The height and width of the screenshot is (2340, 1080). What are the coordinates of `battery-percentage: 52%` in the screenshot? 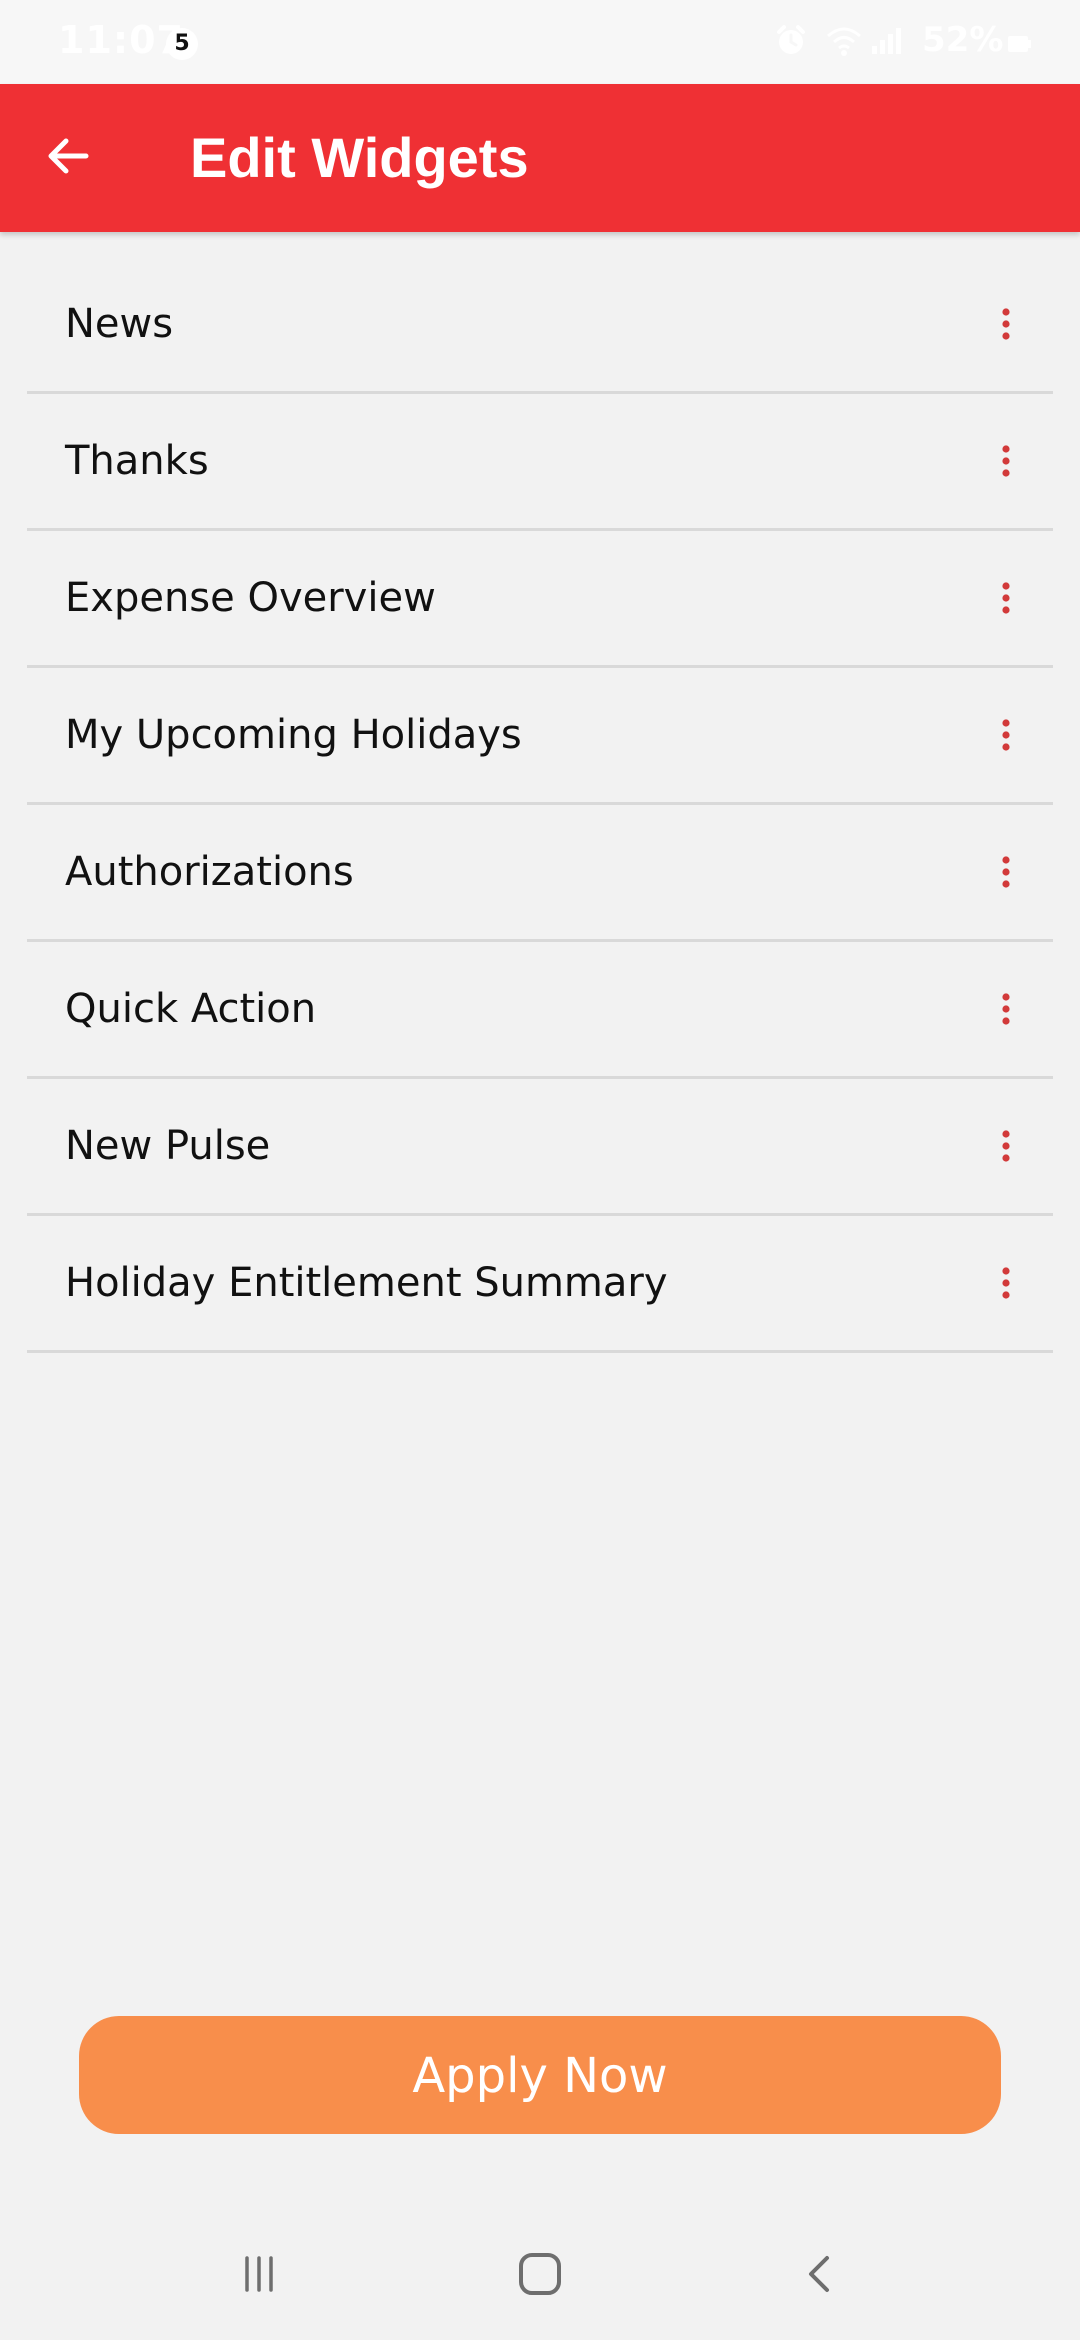 It's located at (963, 40).